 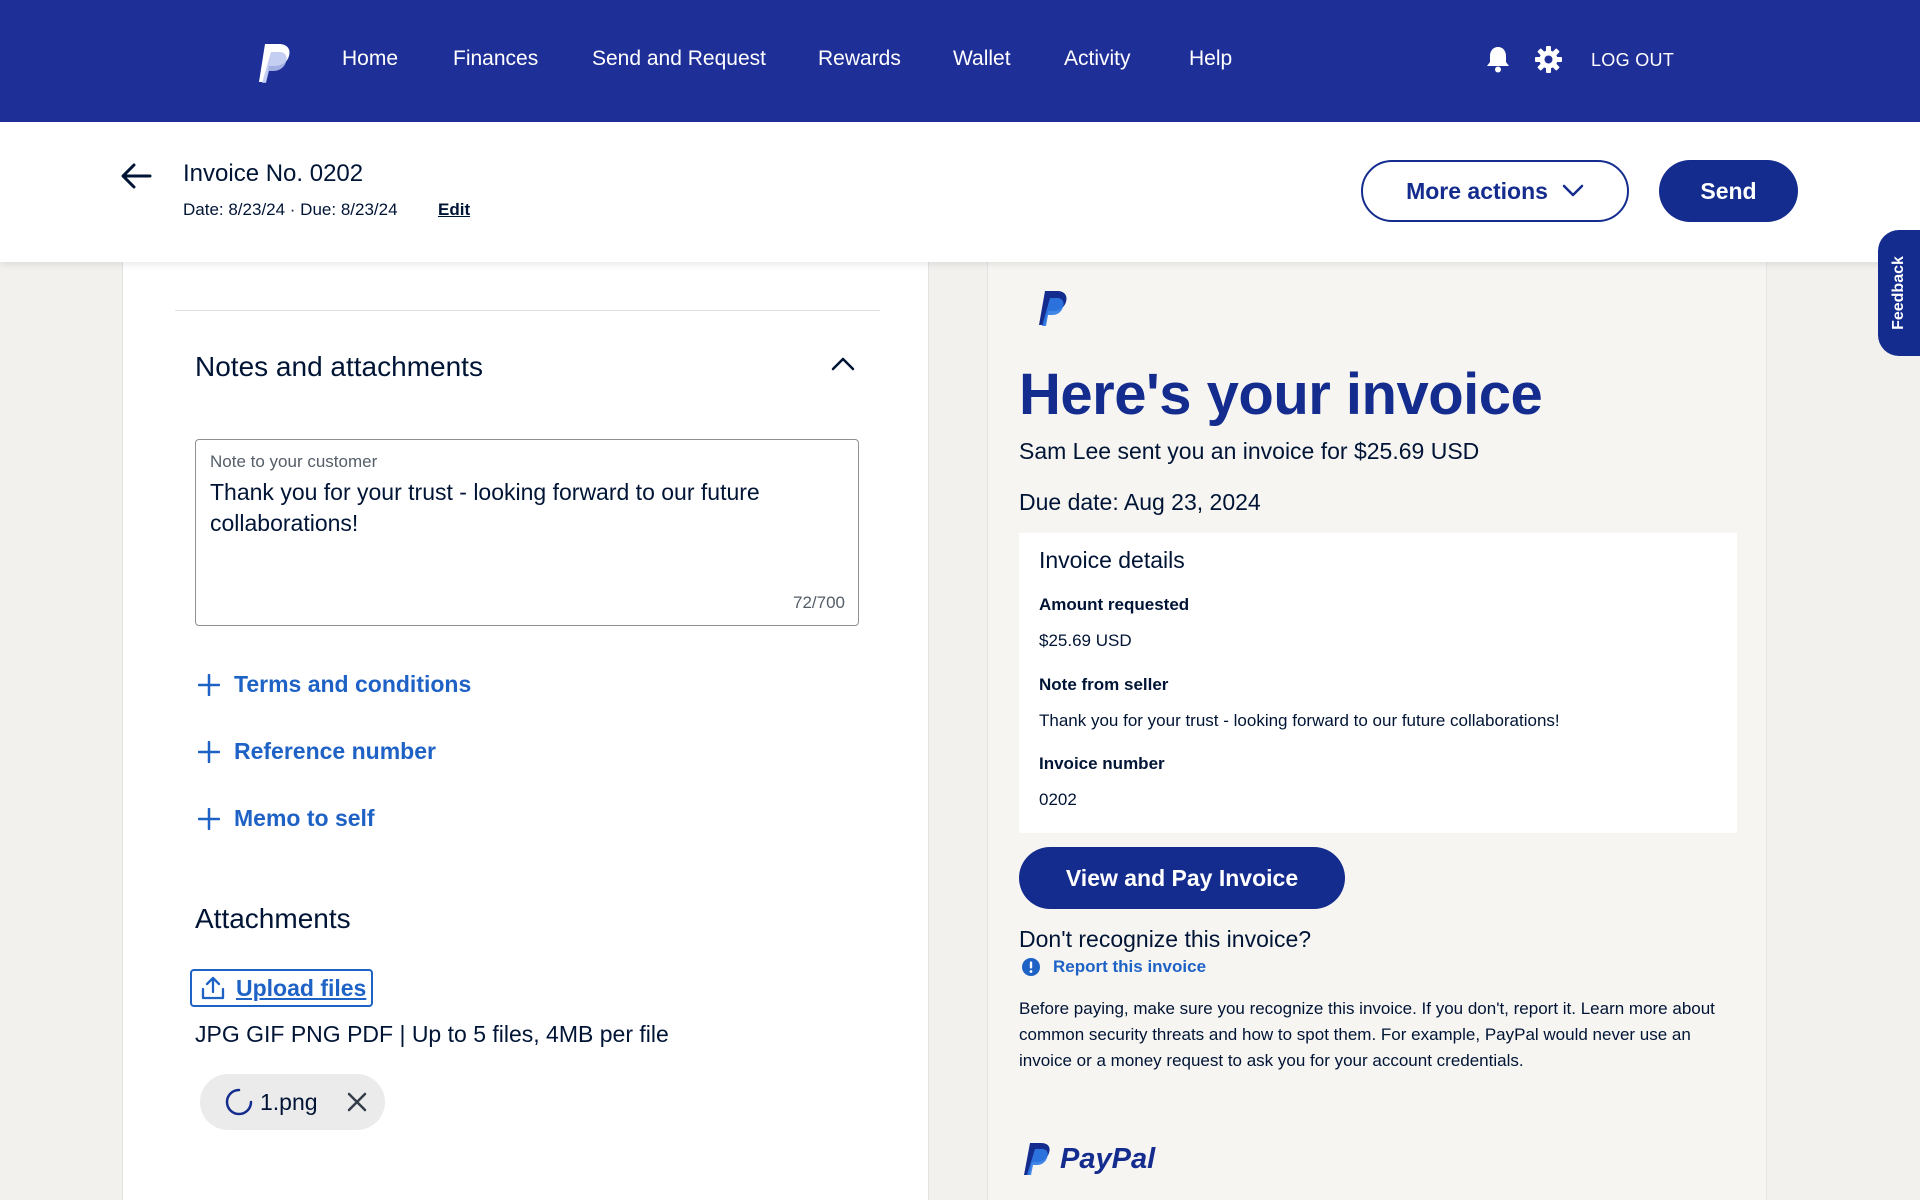 I want to click on edit-link: Edit, so click(x=454, y=210).